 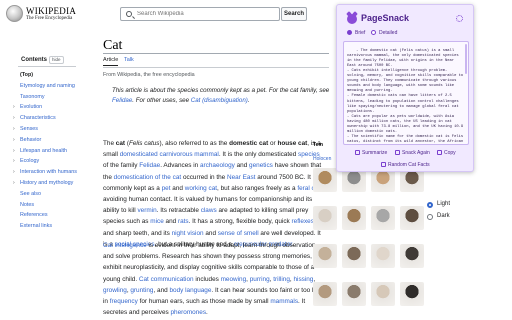 I want to click on toc-item: External links, so click(x=36, y=226).